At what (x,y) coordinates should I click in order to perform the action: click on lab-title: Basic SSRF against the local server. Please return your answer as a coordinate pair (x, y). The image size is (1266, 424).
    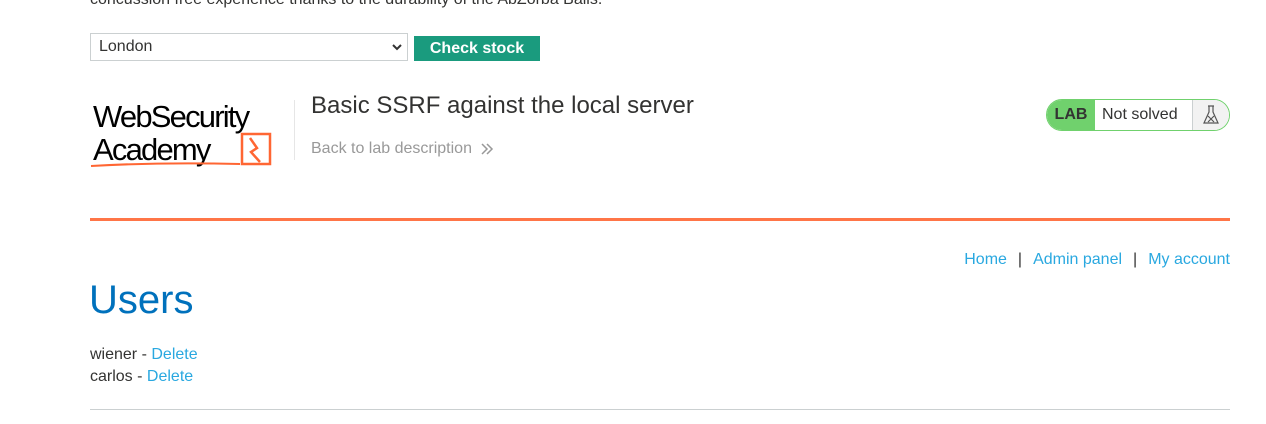
    Looking at the image, I should click on (502, 105).